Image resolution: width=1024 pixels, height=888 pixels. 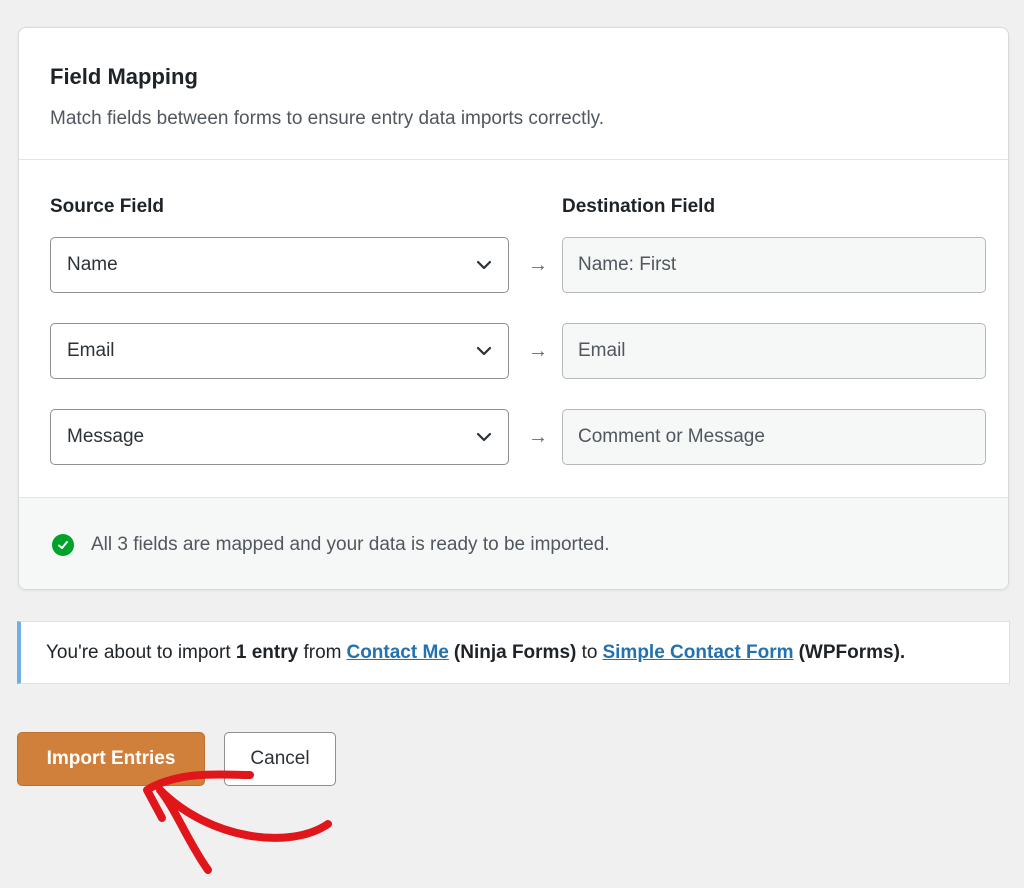 I want to click on source-form-link: Contact Me, so click(x=397, y=653).